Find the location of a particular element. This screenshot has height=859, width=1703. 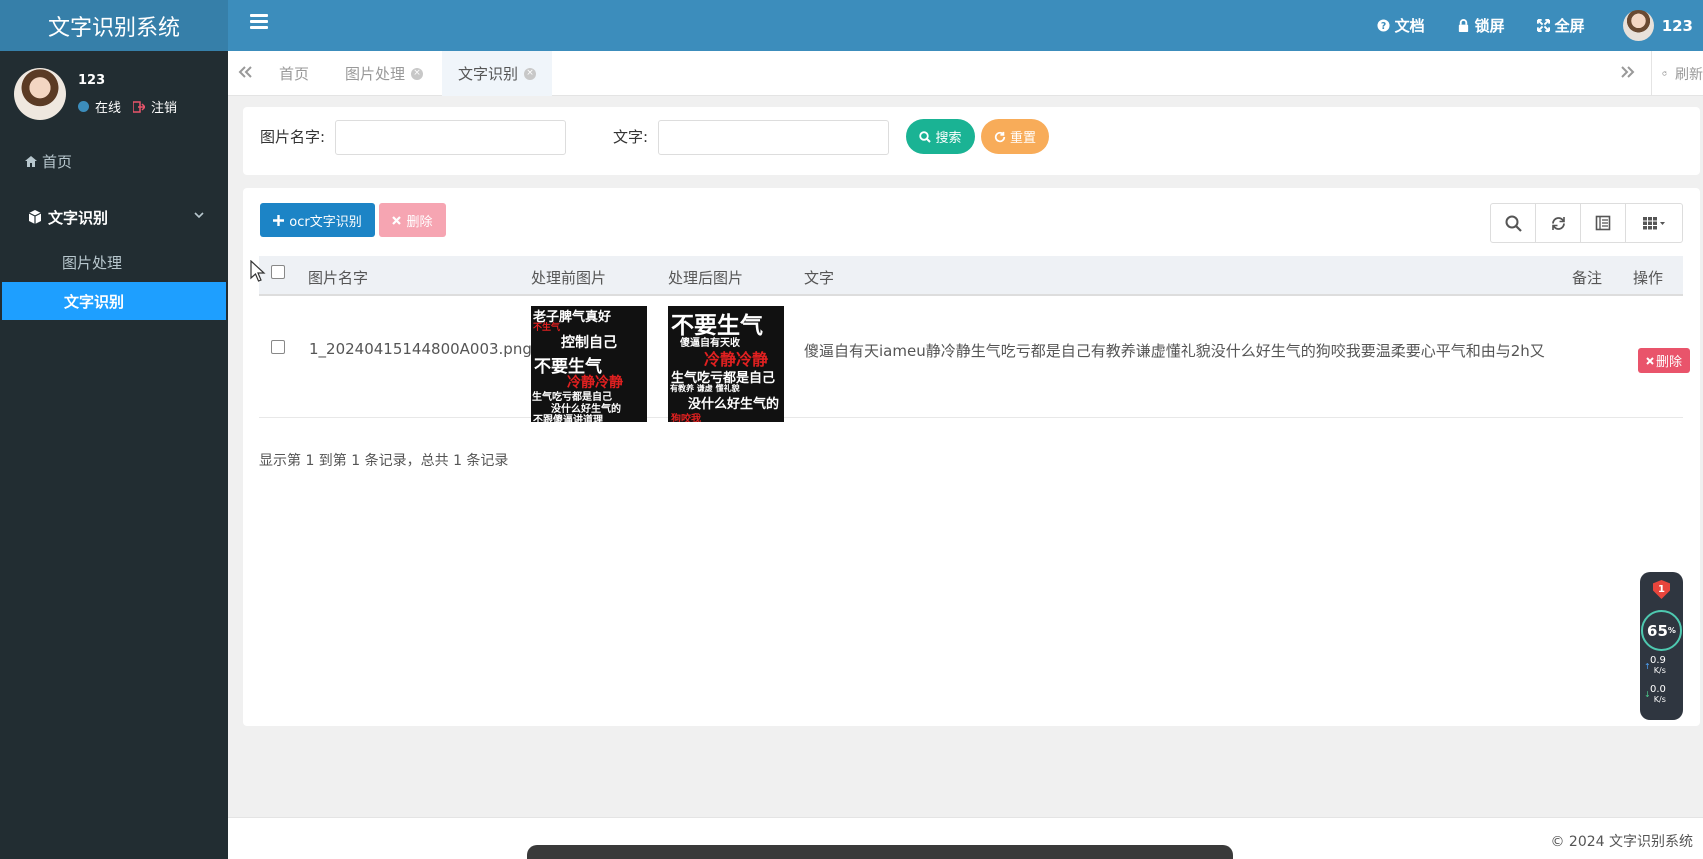

reset-button: 重置 is located at coordinates (1015, 136).